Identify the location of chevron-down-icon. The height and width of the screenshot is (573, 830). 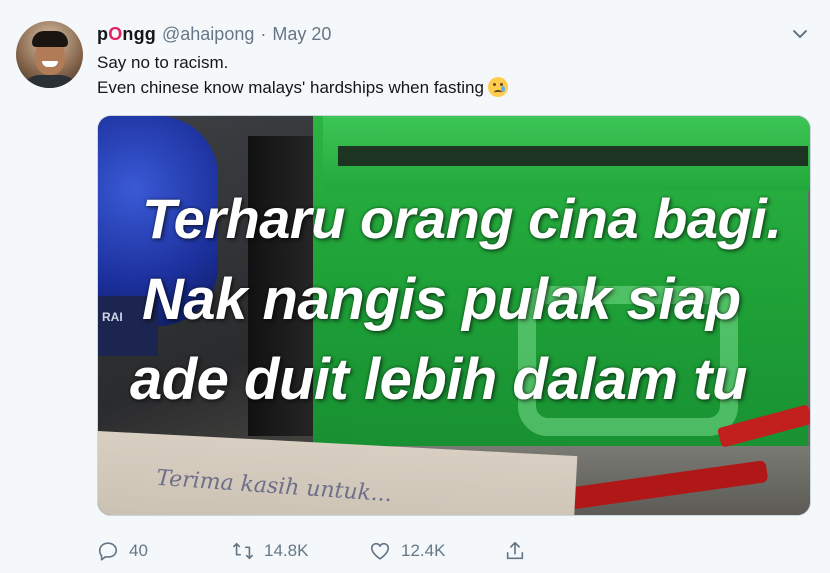
(800, 34).